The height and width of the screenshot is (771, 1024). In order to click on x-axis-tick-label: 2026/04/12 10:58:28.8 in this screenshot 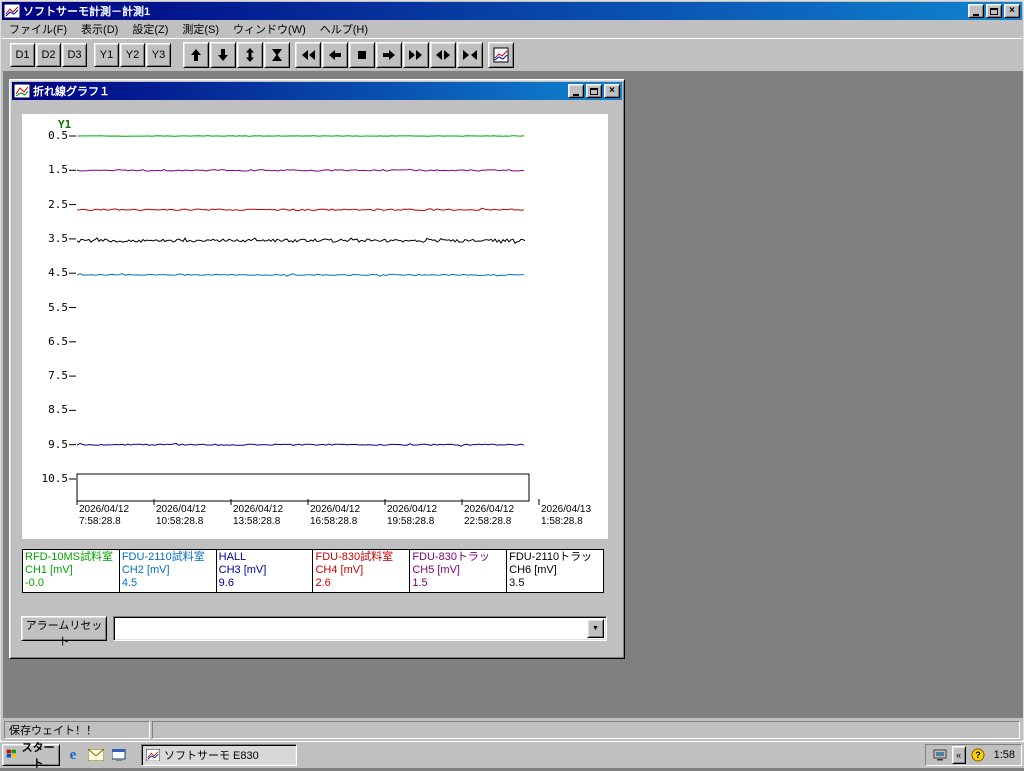, I will do `click(181, 515)`.